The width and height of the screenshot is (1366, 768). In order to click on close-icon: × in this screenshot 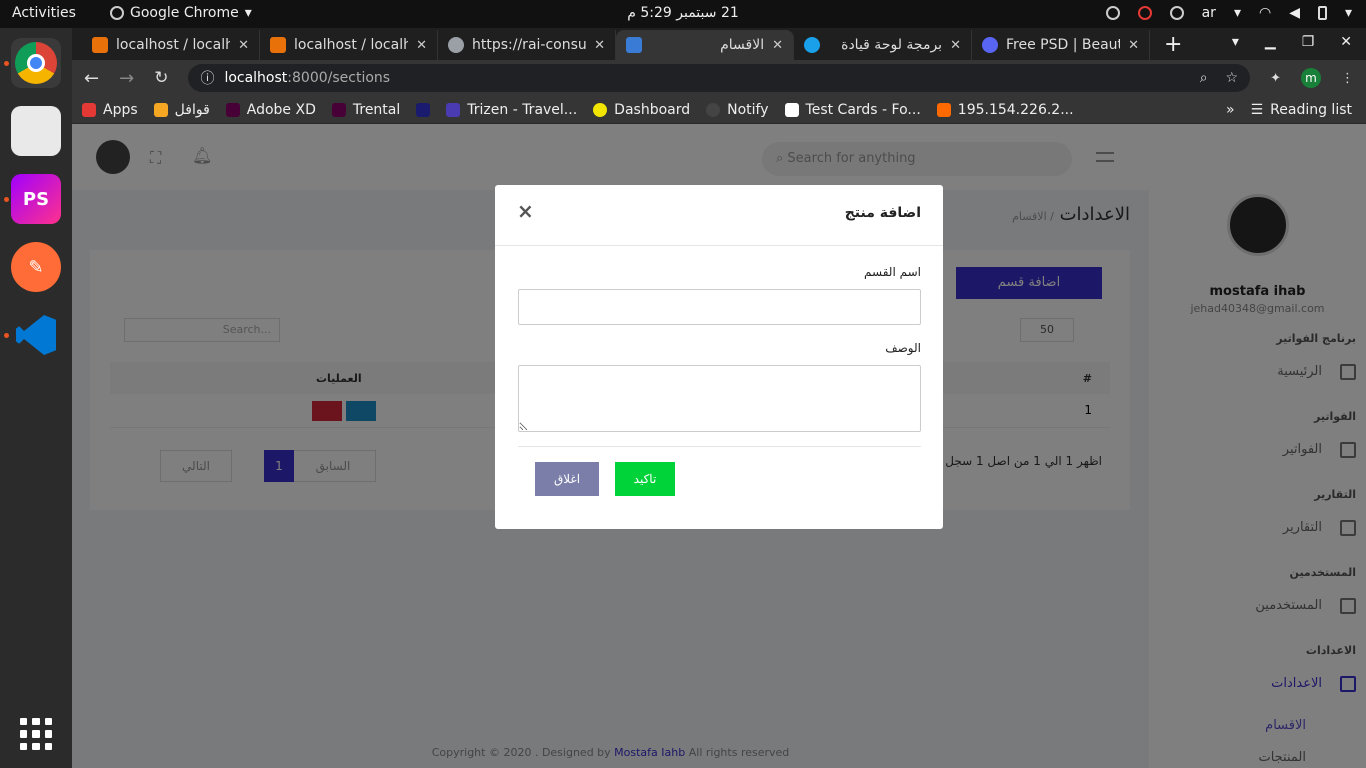, I will do `click(525, 211)`.